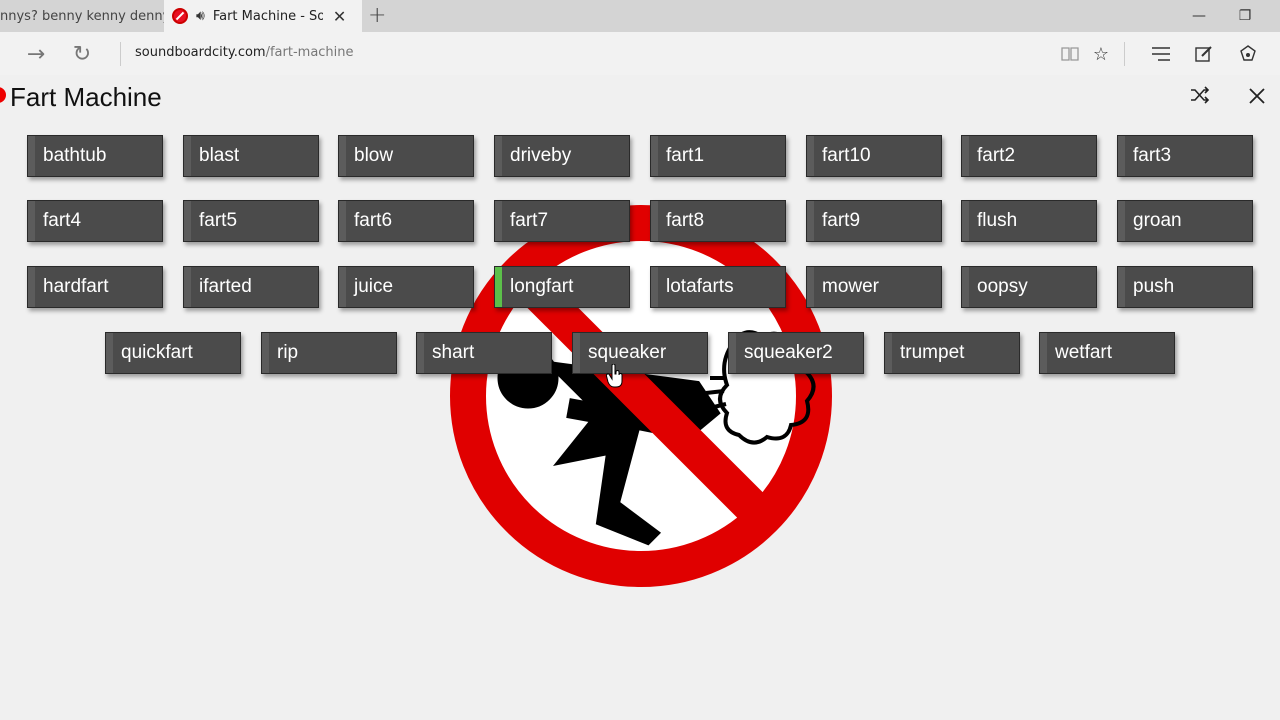  I want to click on sound-button-fart1: fart1, so click(718, 156).